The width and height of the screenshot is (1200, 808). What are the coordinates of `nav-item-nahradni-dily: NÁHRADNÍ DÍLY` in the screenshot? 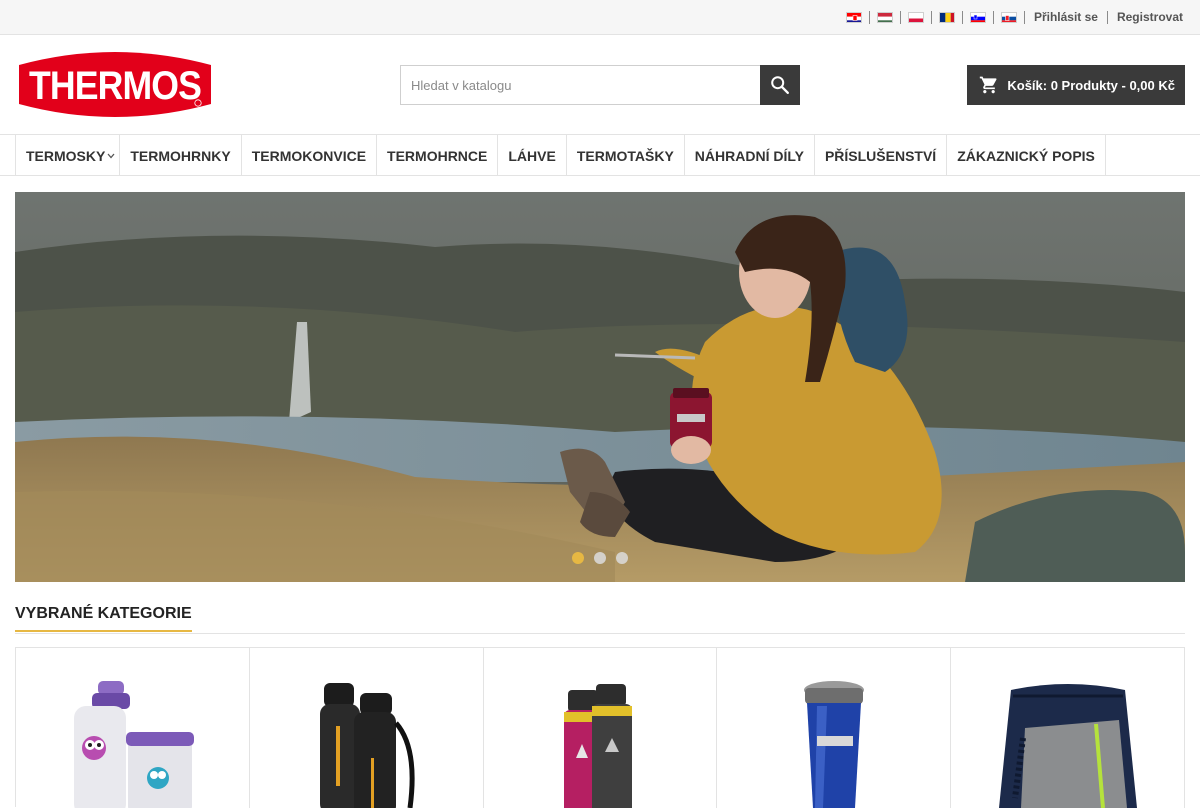 It's located at (750, 155).